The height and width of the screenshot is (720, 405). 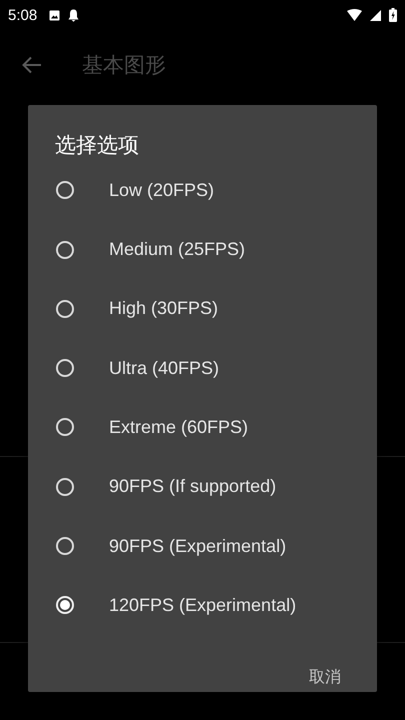 What do you see at coordinates (124, 65) in the screenshot?
I see `screen-title: 基本图形` at bounding box center [124, 65].